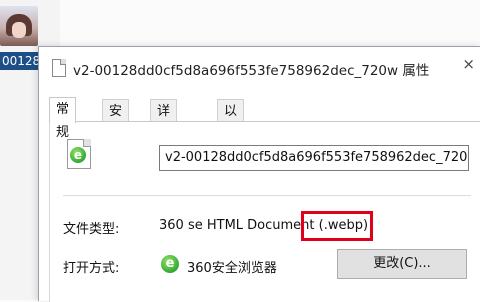 The height and width of the screenshot is (302, 480). I want to click on thumbnail-face, so click(19, 30).